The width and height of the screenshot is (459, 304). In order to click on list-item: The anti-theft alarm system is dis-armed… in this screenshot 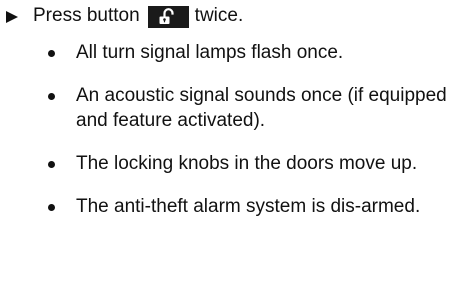, I will do `click(247, 206)`.